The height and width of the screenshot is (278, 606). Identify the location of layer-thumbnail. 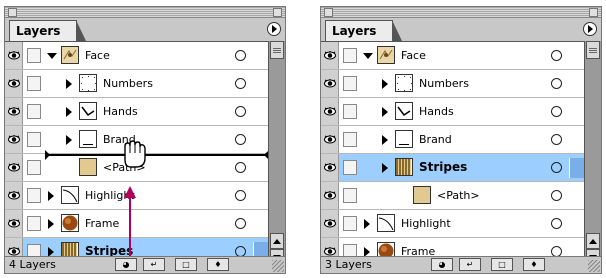
(404, 139).